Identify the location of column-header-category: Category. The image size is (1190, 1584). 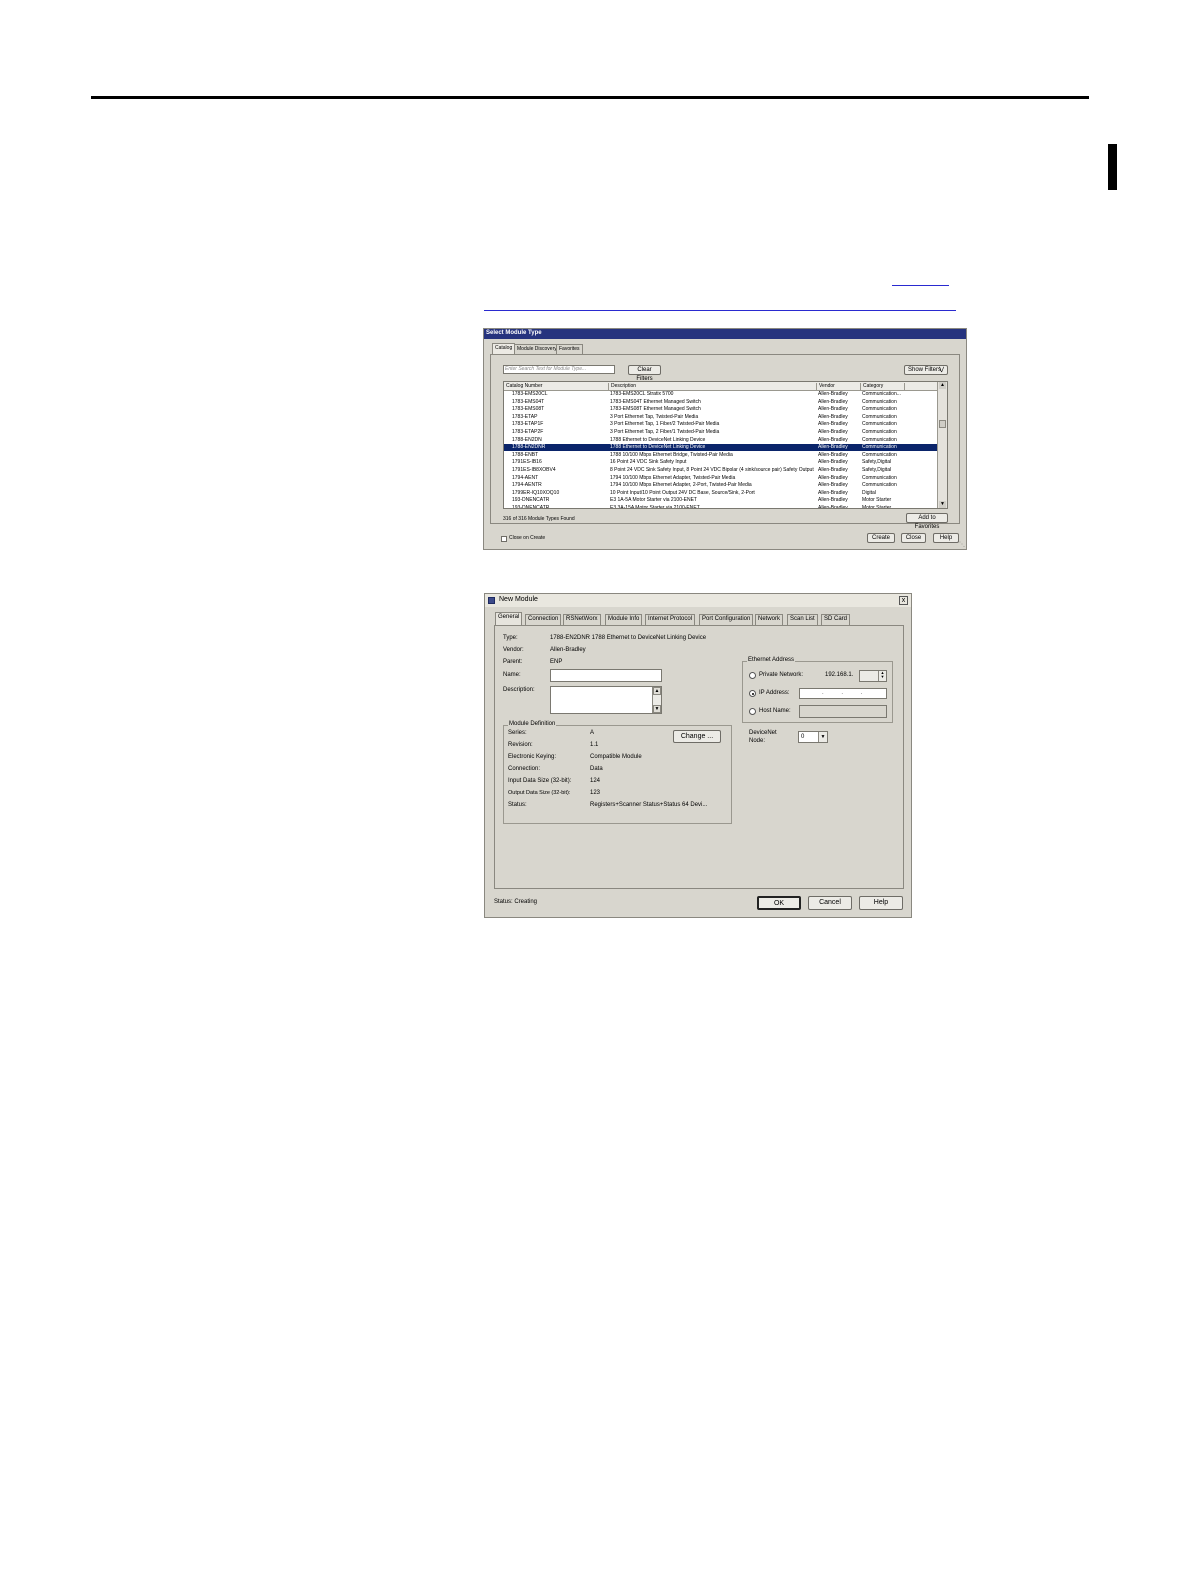
(871, 386).